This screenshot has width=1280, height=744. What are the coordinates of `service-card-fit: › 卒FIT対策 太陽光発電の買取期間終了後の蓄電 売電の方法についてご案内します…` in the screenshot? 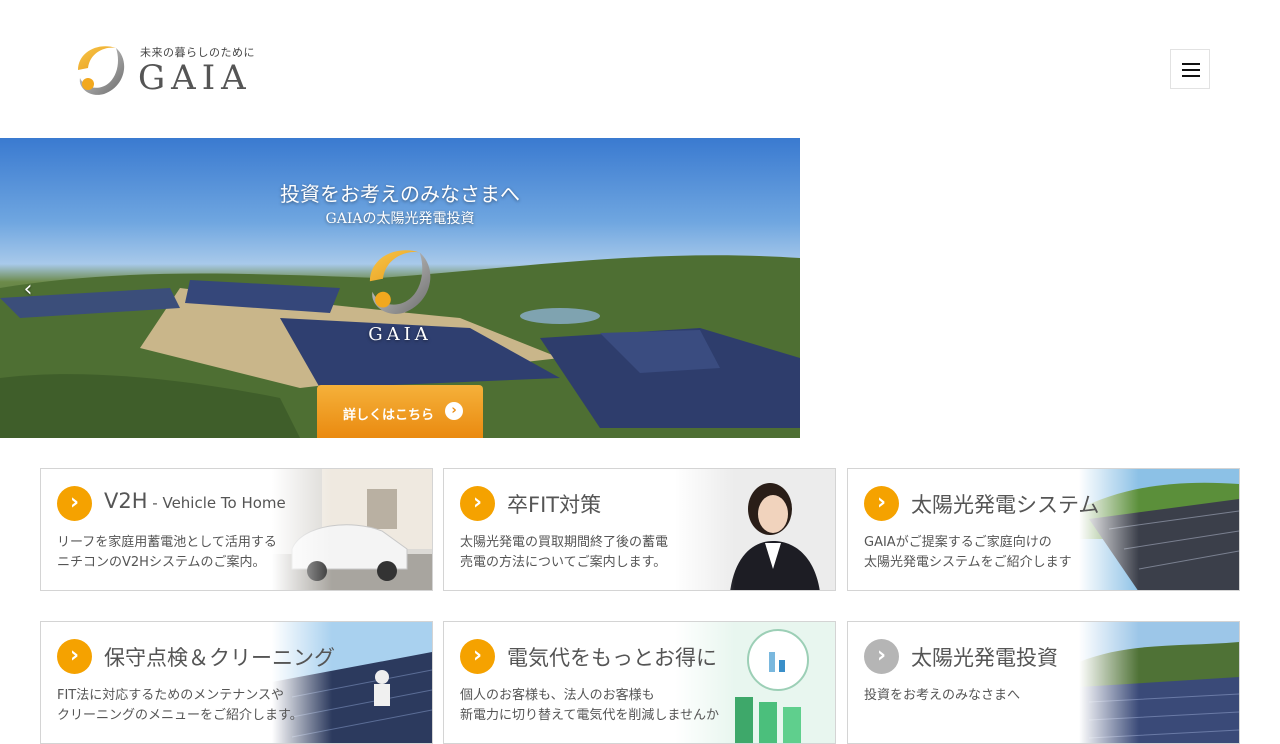 It's located at (639, 529).